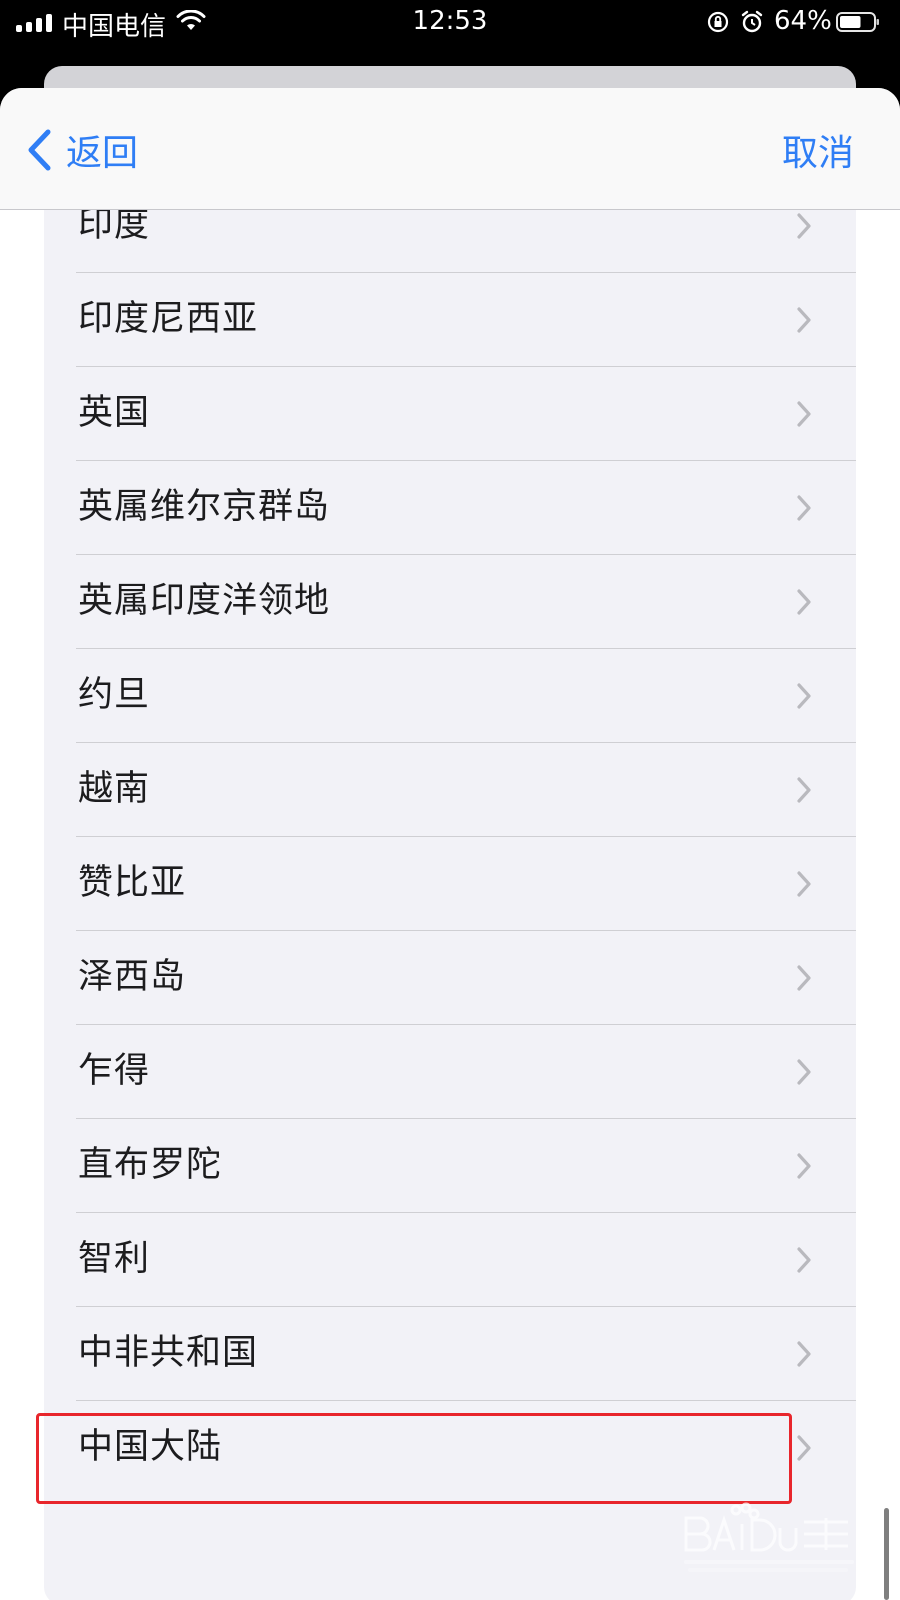 Image resolution: width=900 pixels, height=1600 pixels. I want to click on region-row: 乍得, so click(450, 1071).